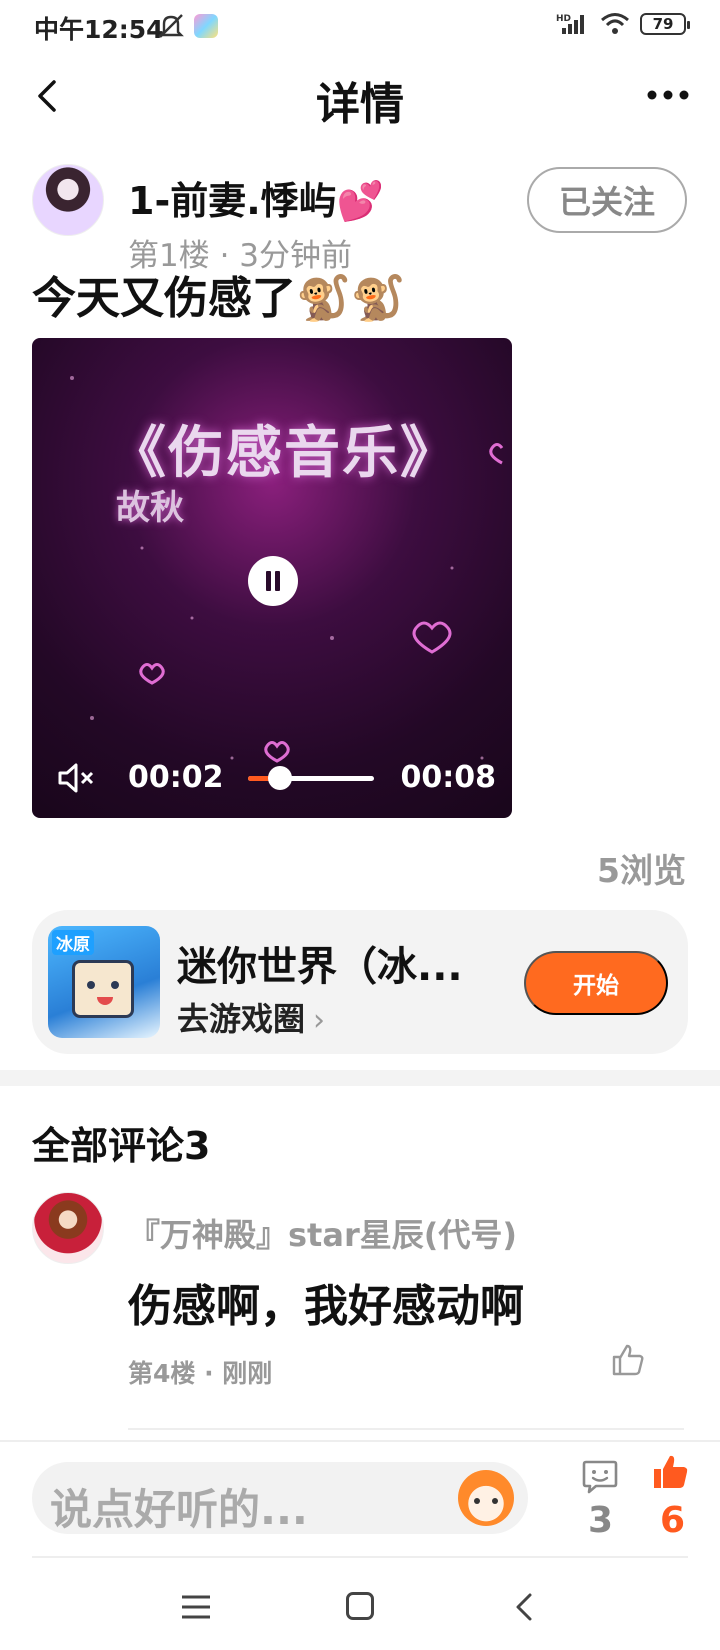 This screenshot has height=1650, width=720. What do you see at coordinates (360, 26) in the screenshot?
I see `status-bar: 中午12:54 HD 79` at bounding box center [360, 26].